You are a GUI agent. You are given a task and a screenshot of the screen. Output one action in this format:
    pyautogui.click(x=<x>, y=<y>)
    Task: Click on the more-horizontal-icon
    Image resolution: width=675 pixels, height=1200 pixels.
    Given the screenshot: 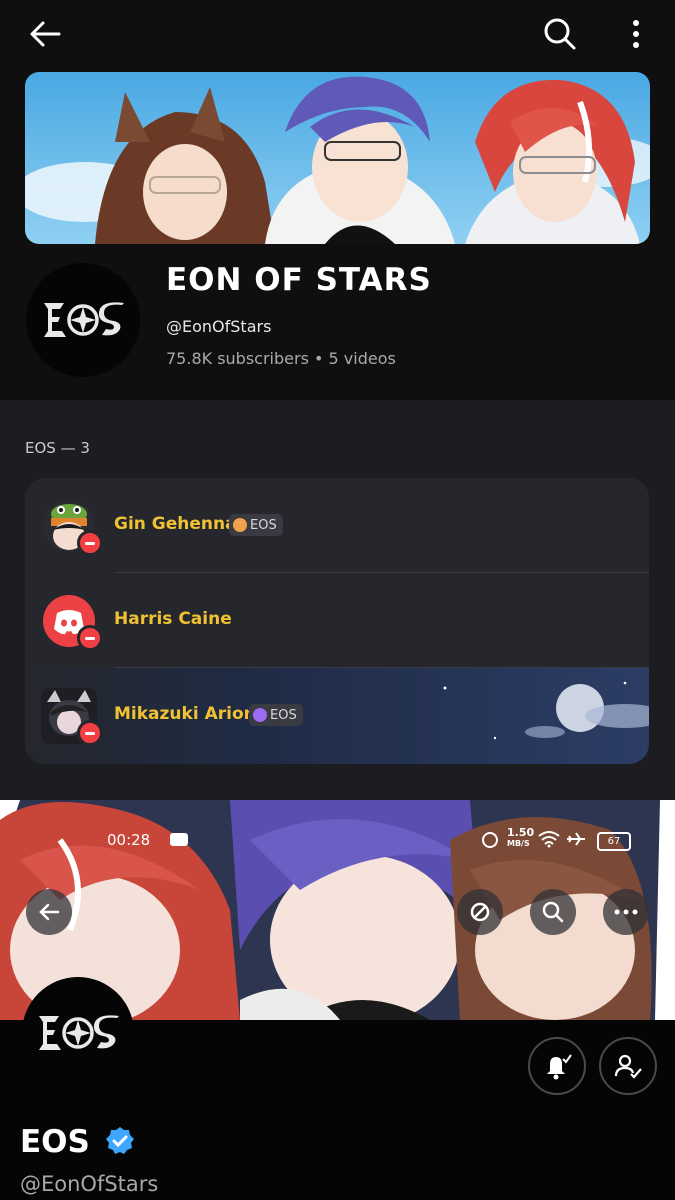 What is the action you would take?
    pyautogui.click(x=626, y=912)
    